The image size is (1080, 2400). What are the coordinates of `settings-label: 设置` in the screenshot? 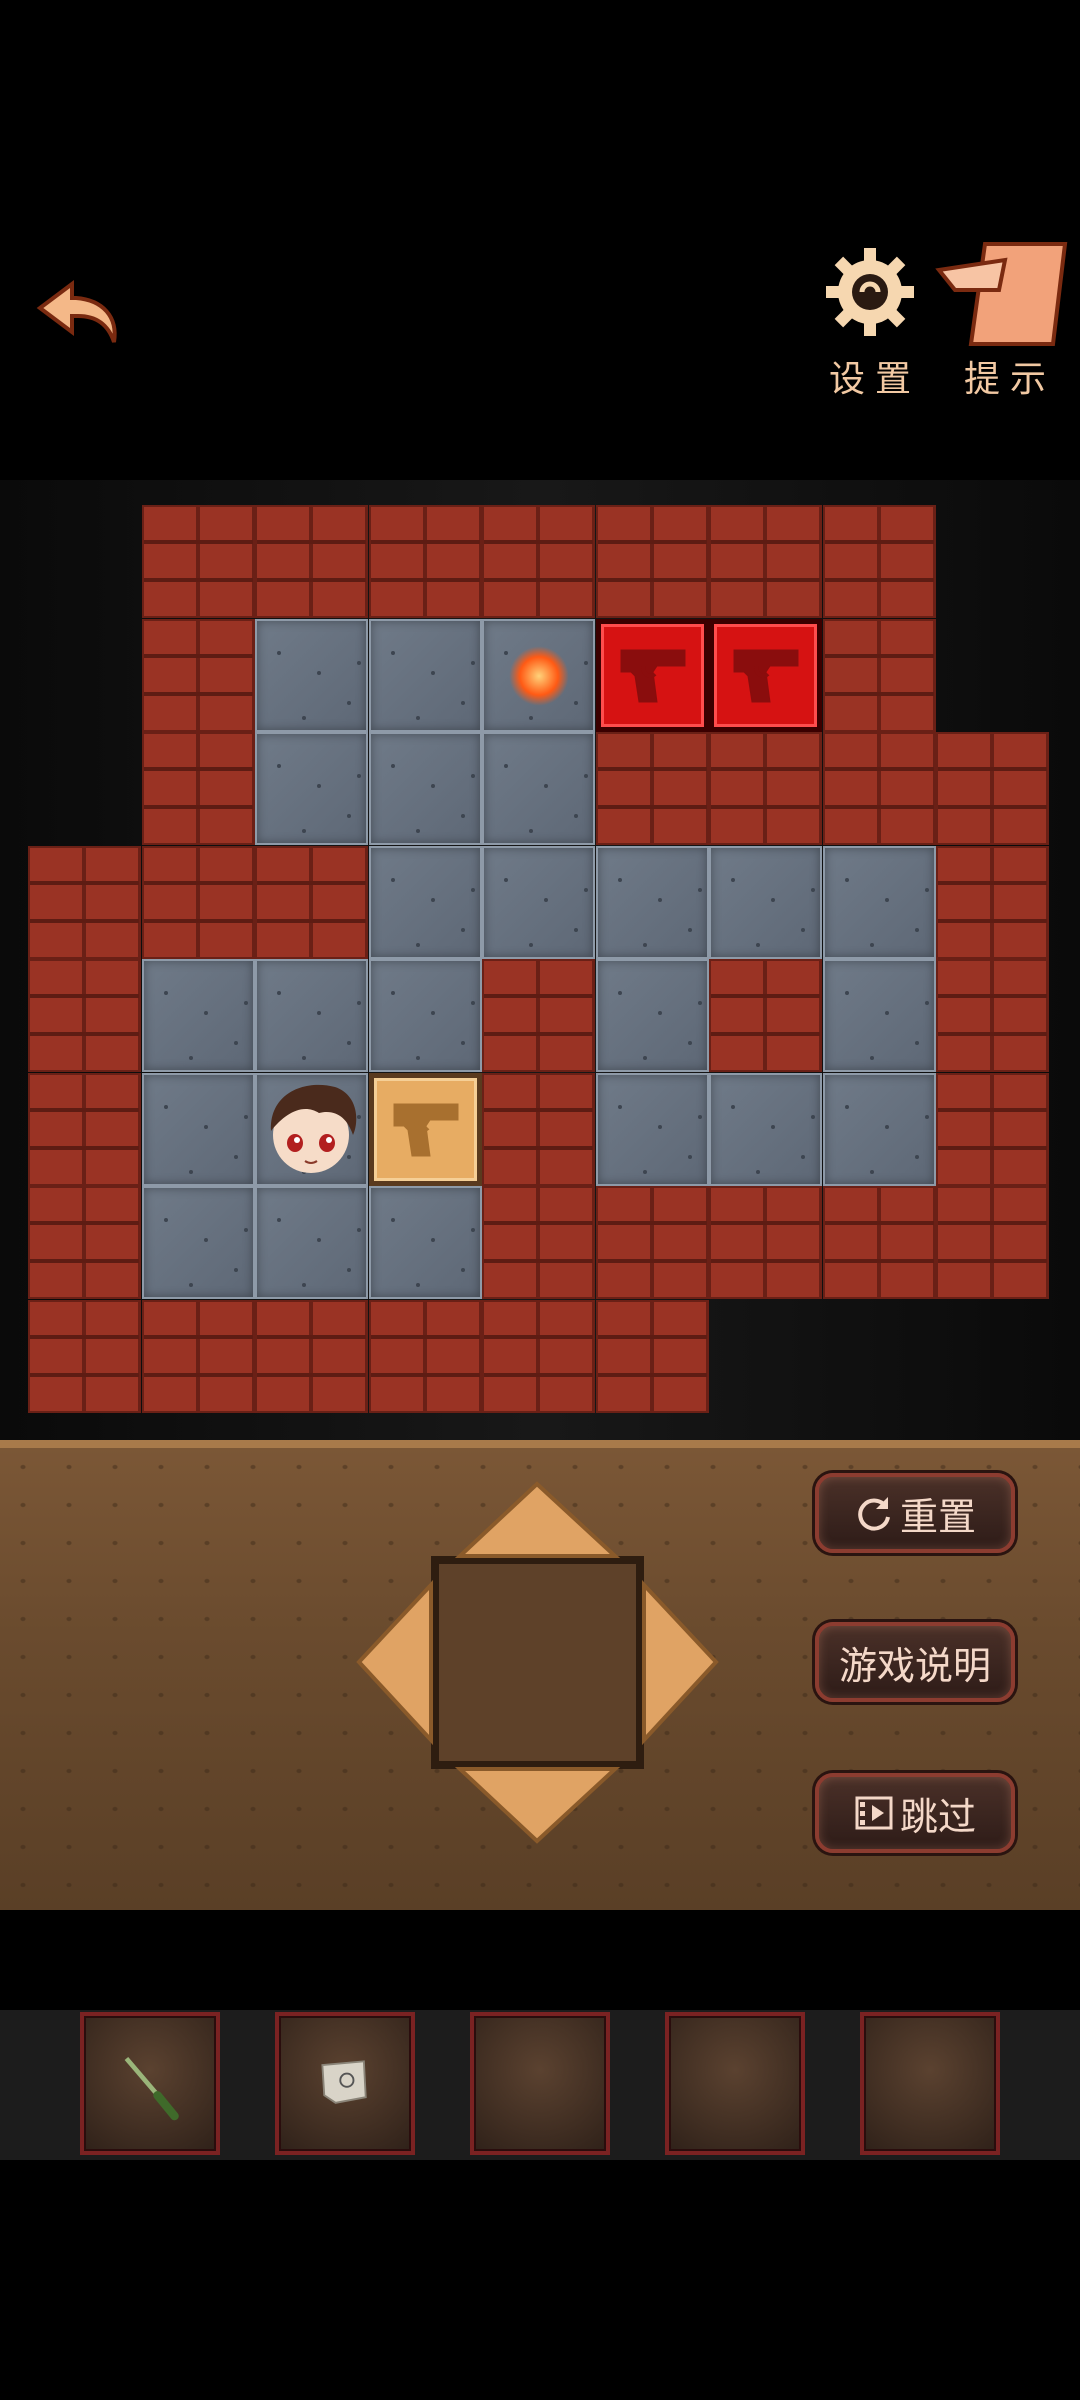 It's located at (874, 379).